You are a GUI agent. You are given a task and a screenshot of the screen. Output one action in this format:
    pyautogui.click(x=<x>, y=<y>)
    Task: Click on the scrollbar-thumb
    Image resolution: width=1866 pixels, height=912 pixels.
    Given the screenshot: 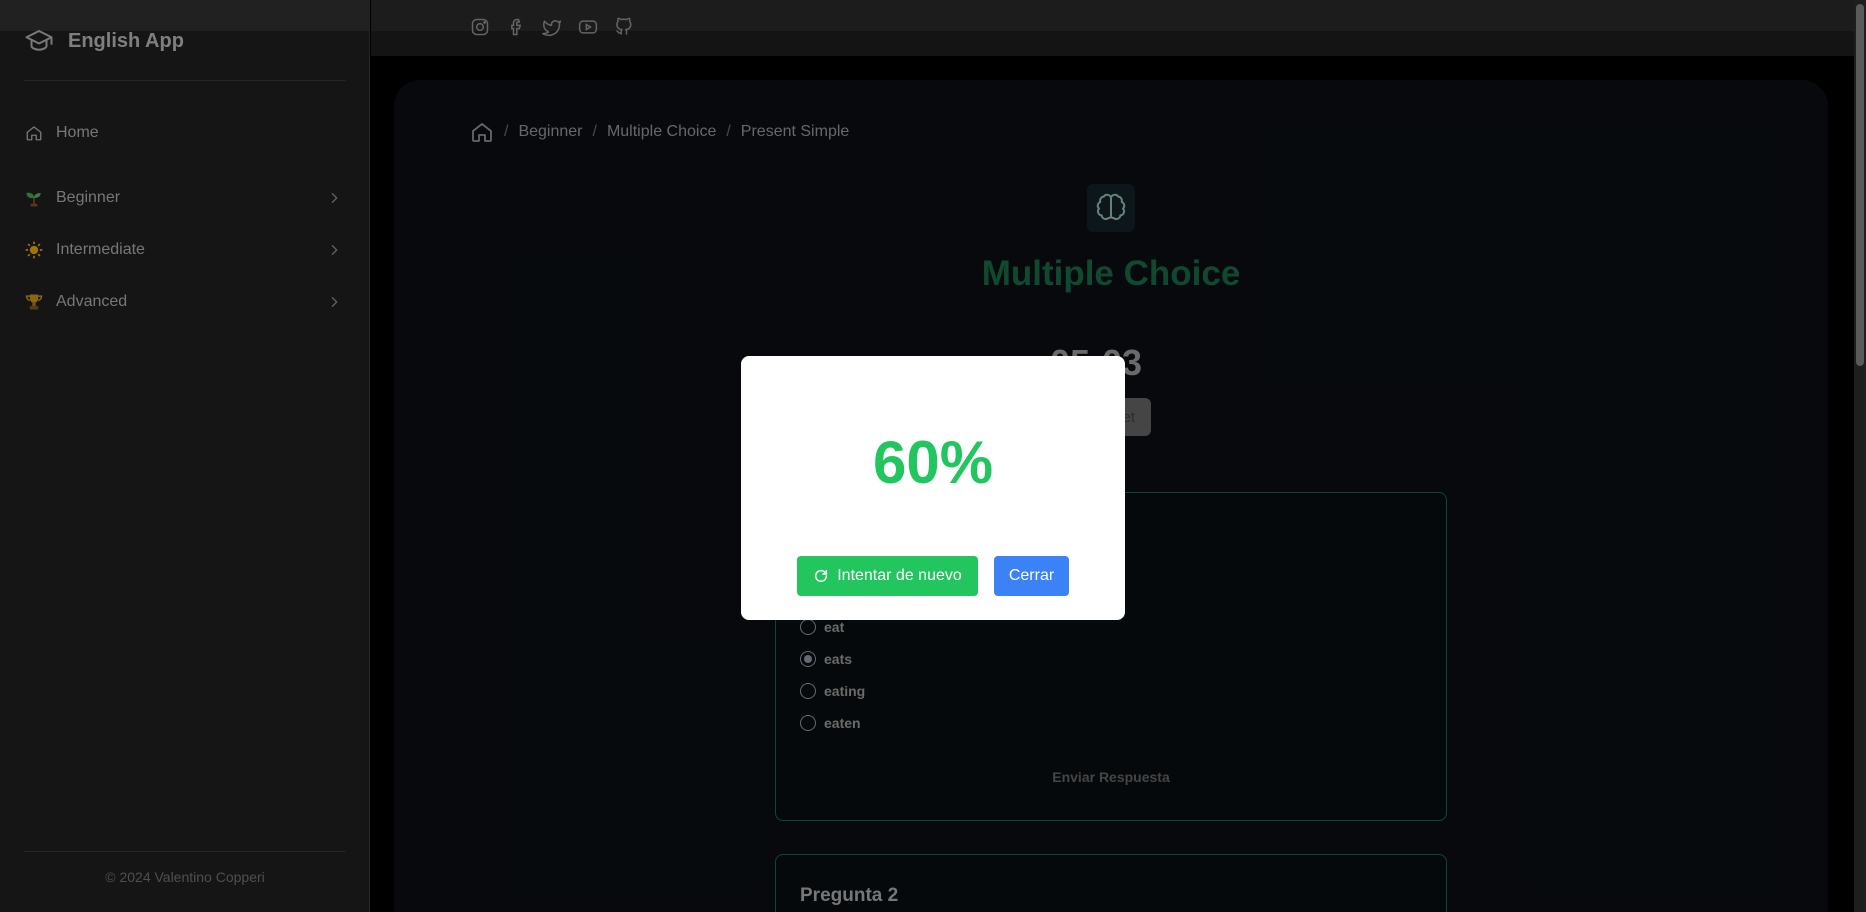 What is the action you would take?
    pyautogui.click(x=1860, y=185)
    